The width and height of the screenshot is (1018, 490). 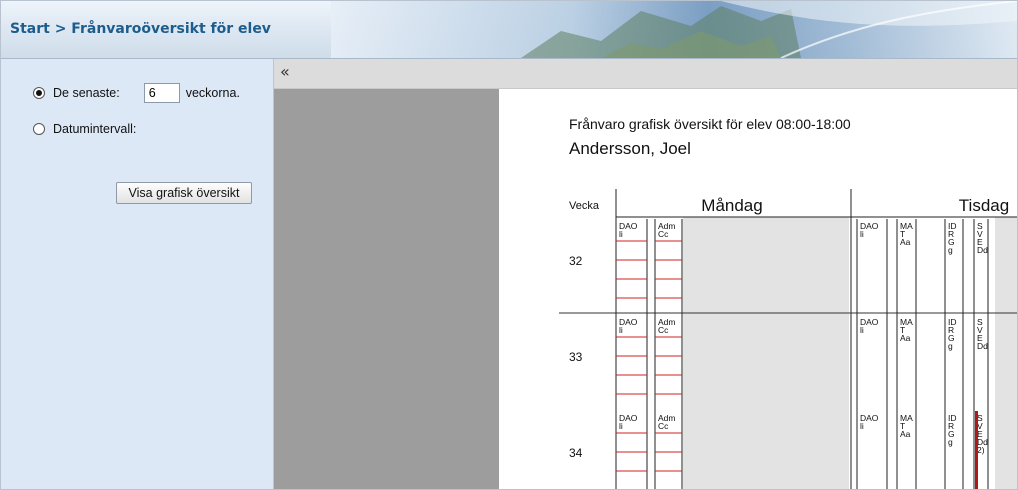 I want to click on mon-w34-lesson-2-text: Cc, so click(x=663, y=426).